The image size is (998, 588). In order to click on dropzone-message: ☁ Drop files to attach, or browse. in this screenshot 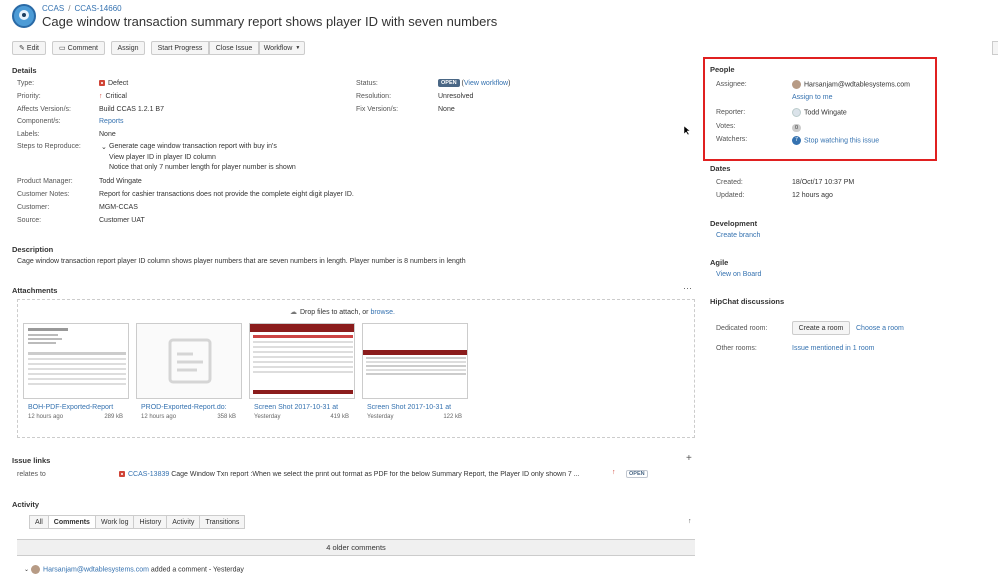, I will do `click(342, 312)`.